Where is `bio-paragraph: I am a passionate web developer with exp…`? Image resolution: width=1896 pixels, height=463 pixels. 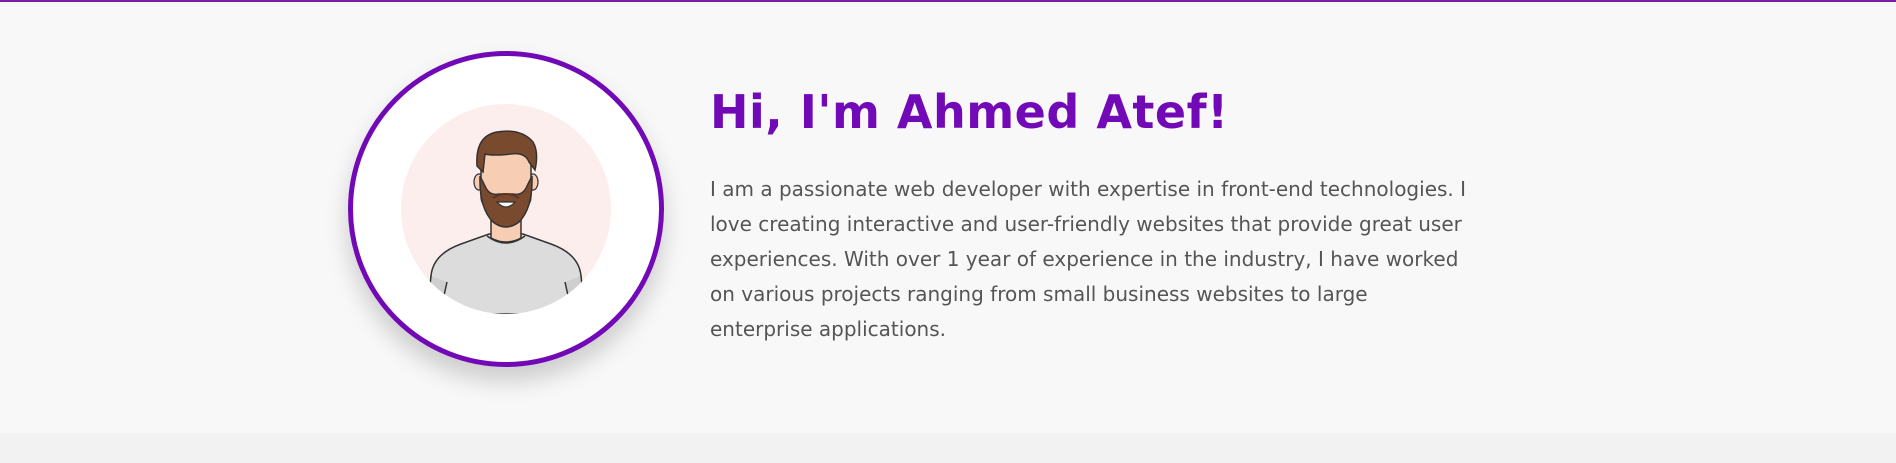
bio-paragraph: I am a passionate web developer with exp… is located at coordinates (1088, 259).